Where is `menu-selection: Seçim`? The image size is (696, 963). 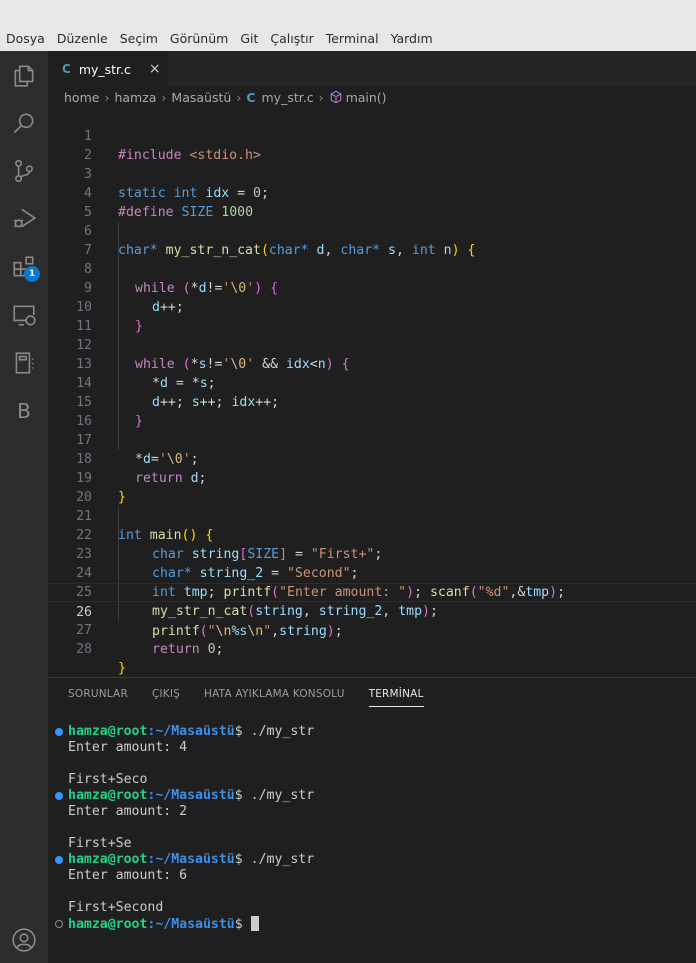 menu-selection: Seçim is located at coordinates (139, 38).